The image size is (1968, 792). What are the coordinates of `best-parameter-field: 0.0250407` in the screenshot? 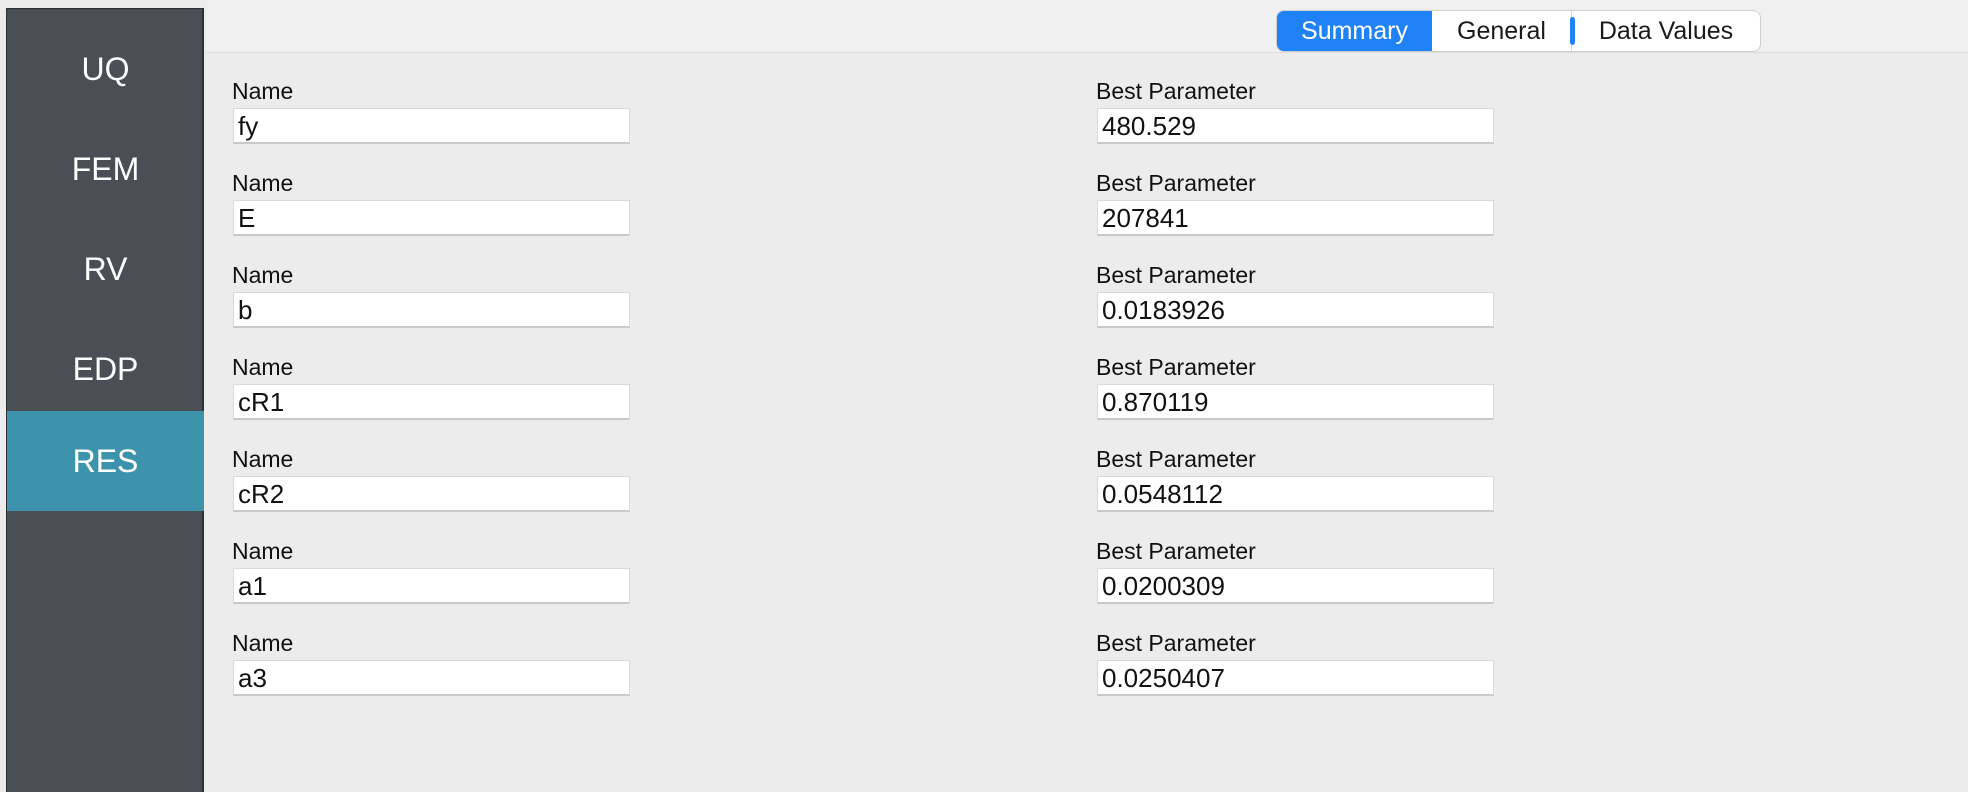 It's located at (1295, 678).